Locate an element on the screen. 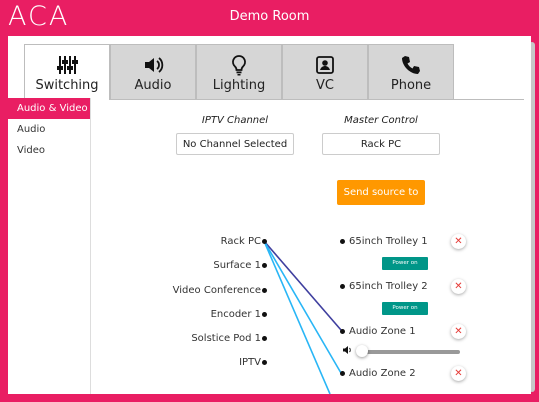 The image size is (539, 402). volume-slider-thumb is located at coordinates (362, 351).